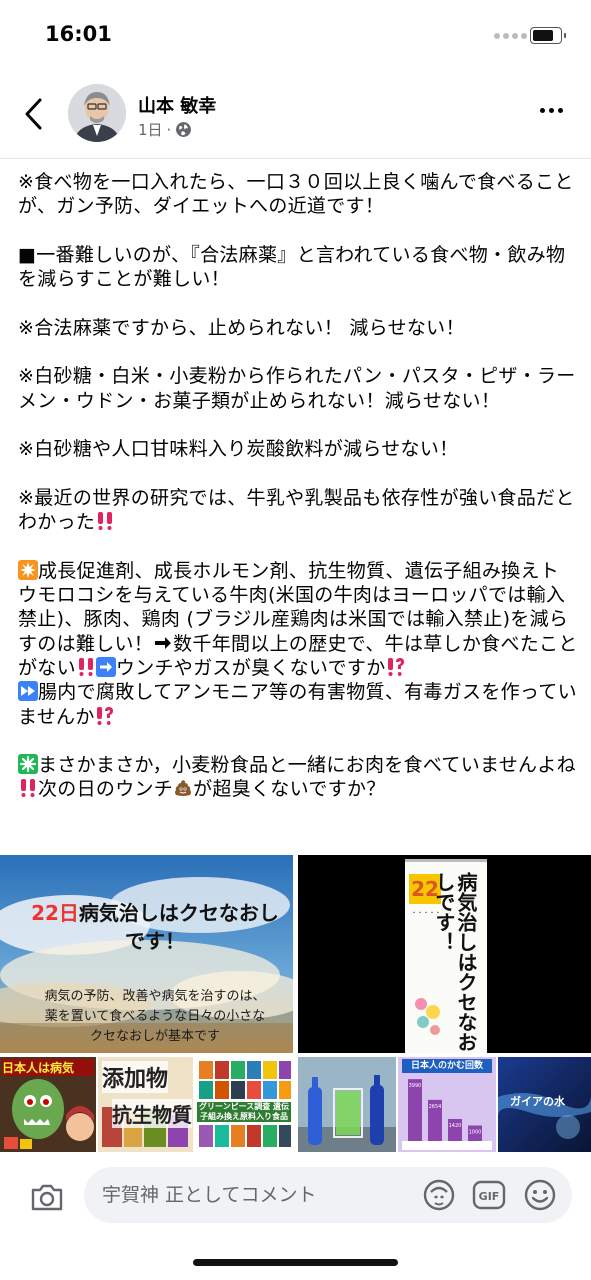 This screenshot has height=1280, width=591. I want to click on post-image-gaia-water: ガイアの水, so click(544, 1104).